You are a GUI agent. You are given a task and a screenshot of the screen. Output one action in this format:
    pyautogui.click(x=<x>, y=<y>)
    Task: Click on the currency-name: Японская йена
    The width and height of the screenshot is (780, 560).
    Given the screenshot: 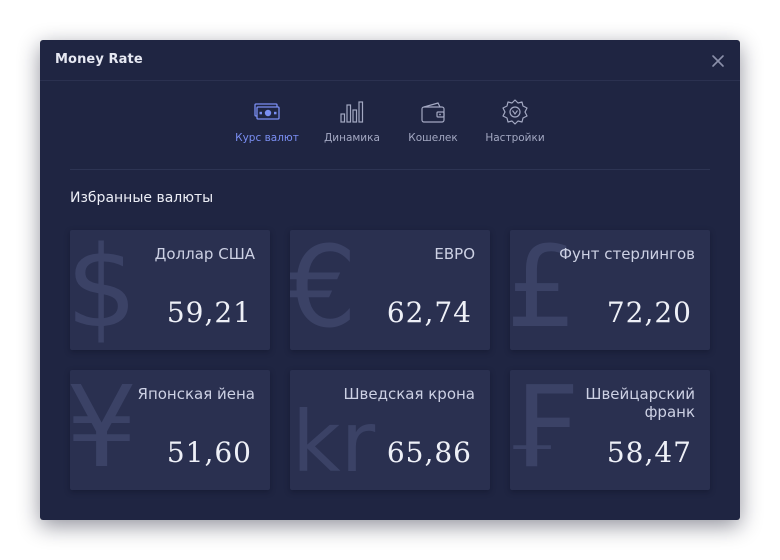 What is the action you would take?
    pyautogui.click(x=196, y=394)
    